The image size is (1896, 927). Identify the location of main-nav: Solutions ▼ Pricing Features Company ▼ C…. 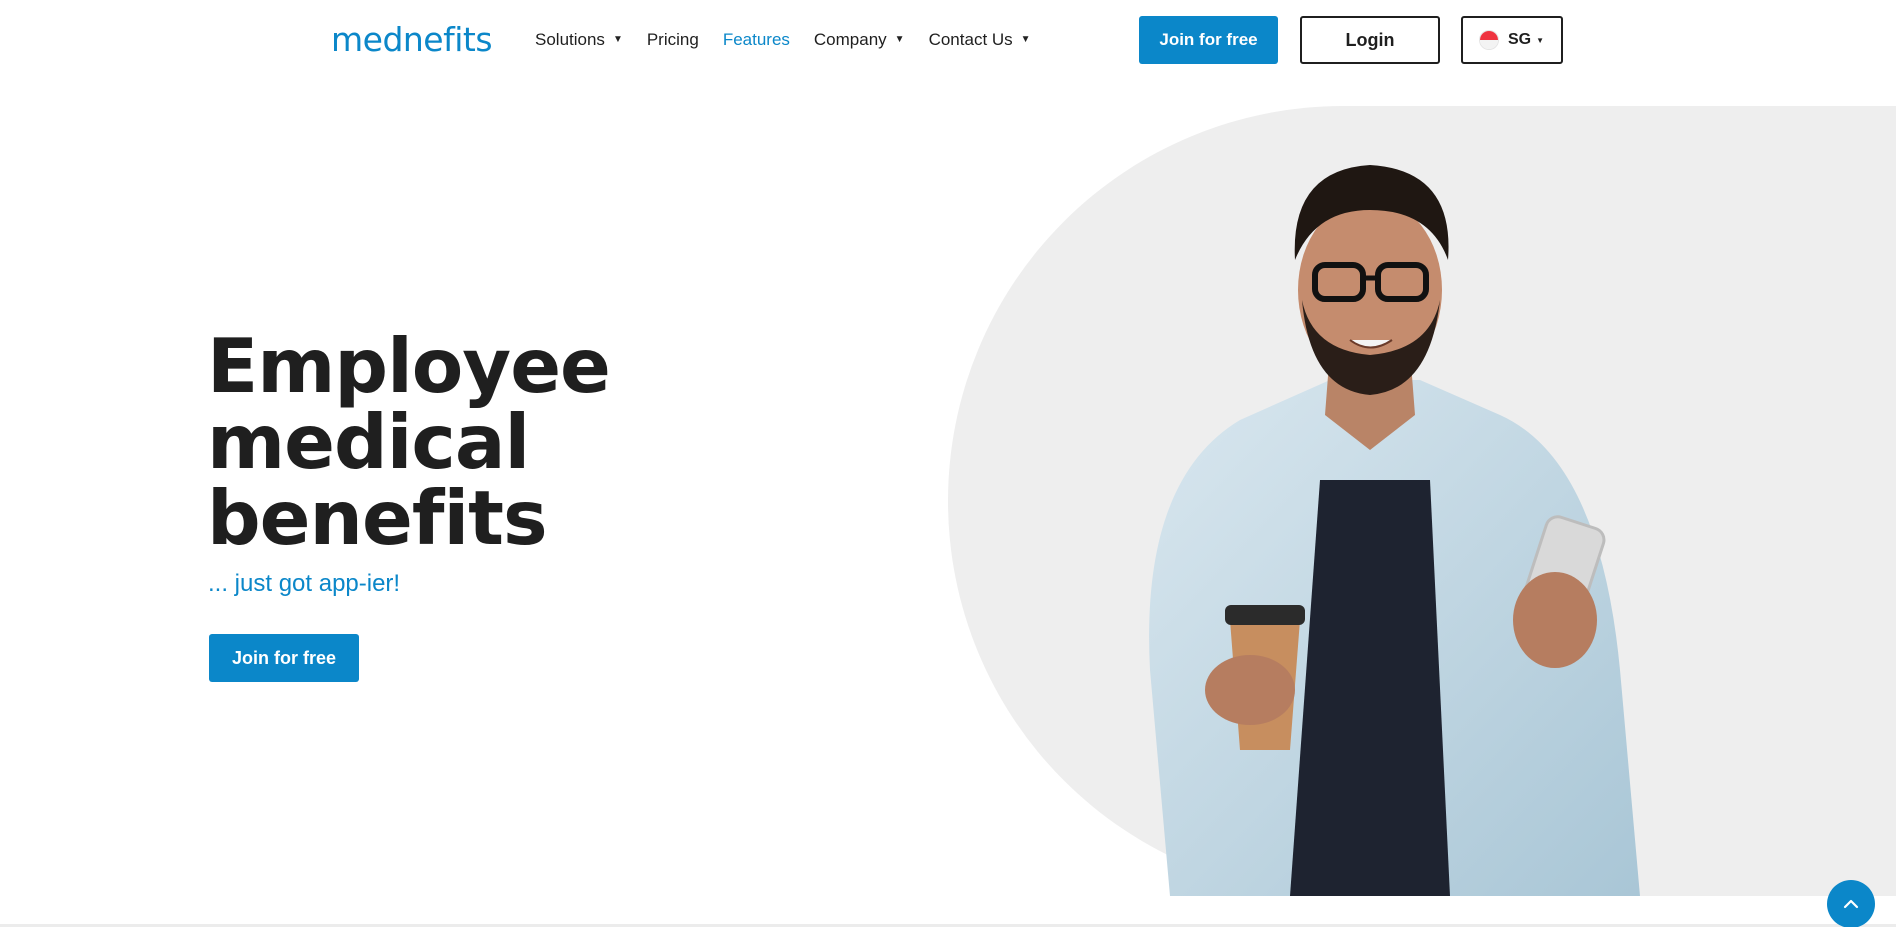
(795, 40).